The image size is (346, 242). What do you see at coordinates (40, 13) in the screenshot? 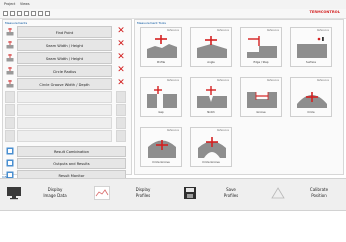
I see `settings-icon` at bounding box center [40, 13].